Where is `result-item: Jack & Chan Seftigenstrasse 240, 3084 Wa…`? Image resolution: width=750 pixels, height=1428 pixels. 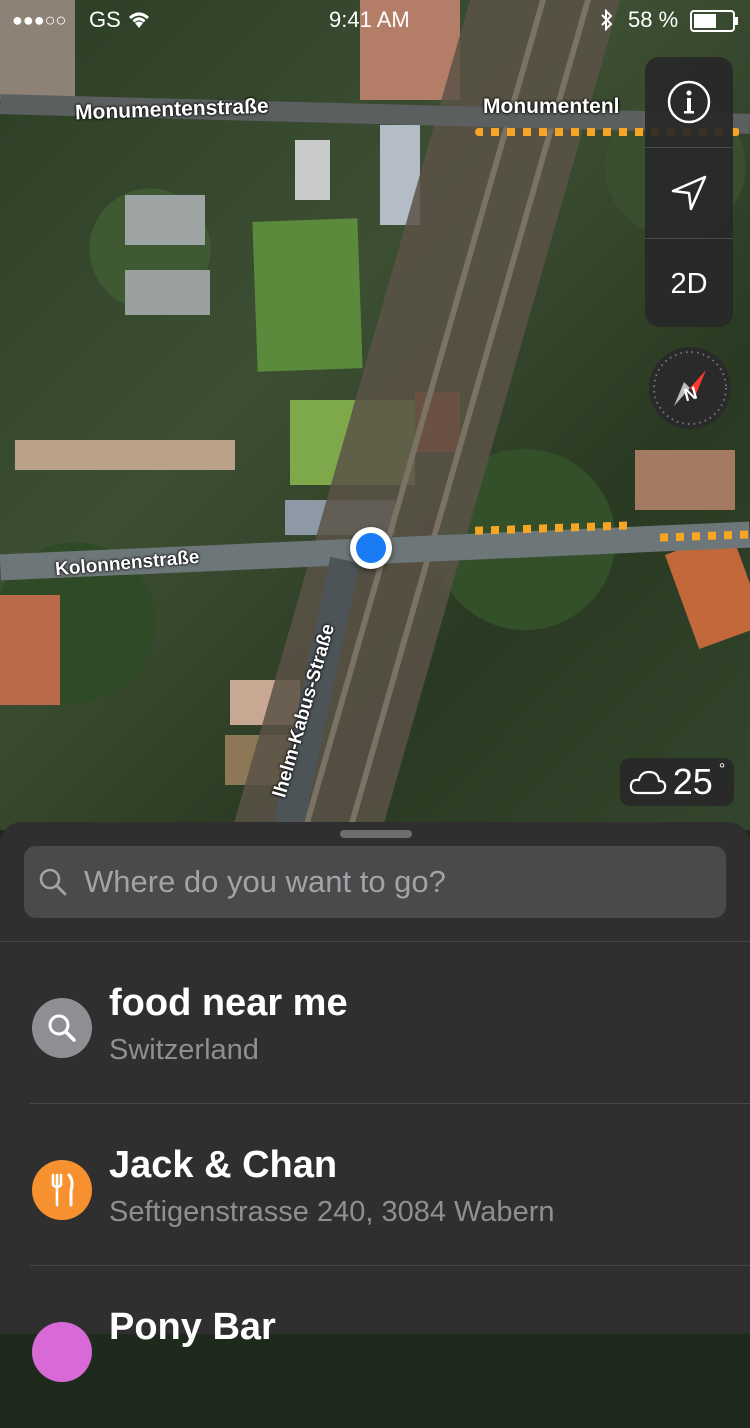
result-item: Jack & Chan Seftigenstrasse 240, 3084 Wa… is located at coordinates (375, 1185).